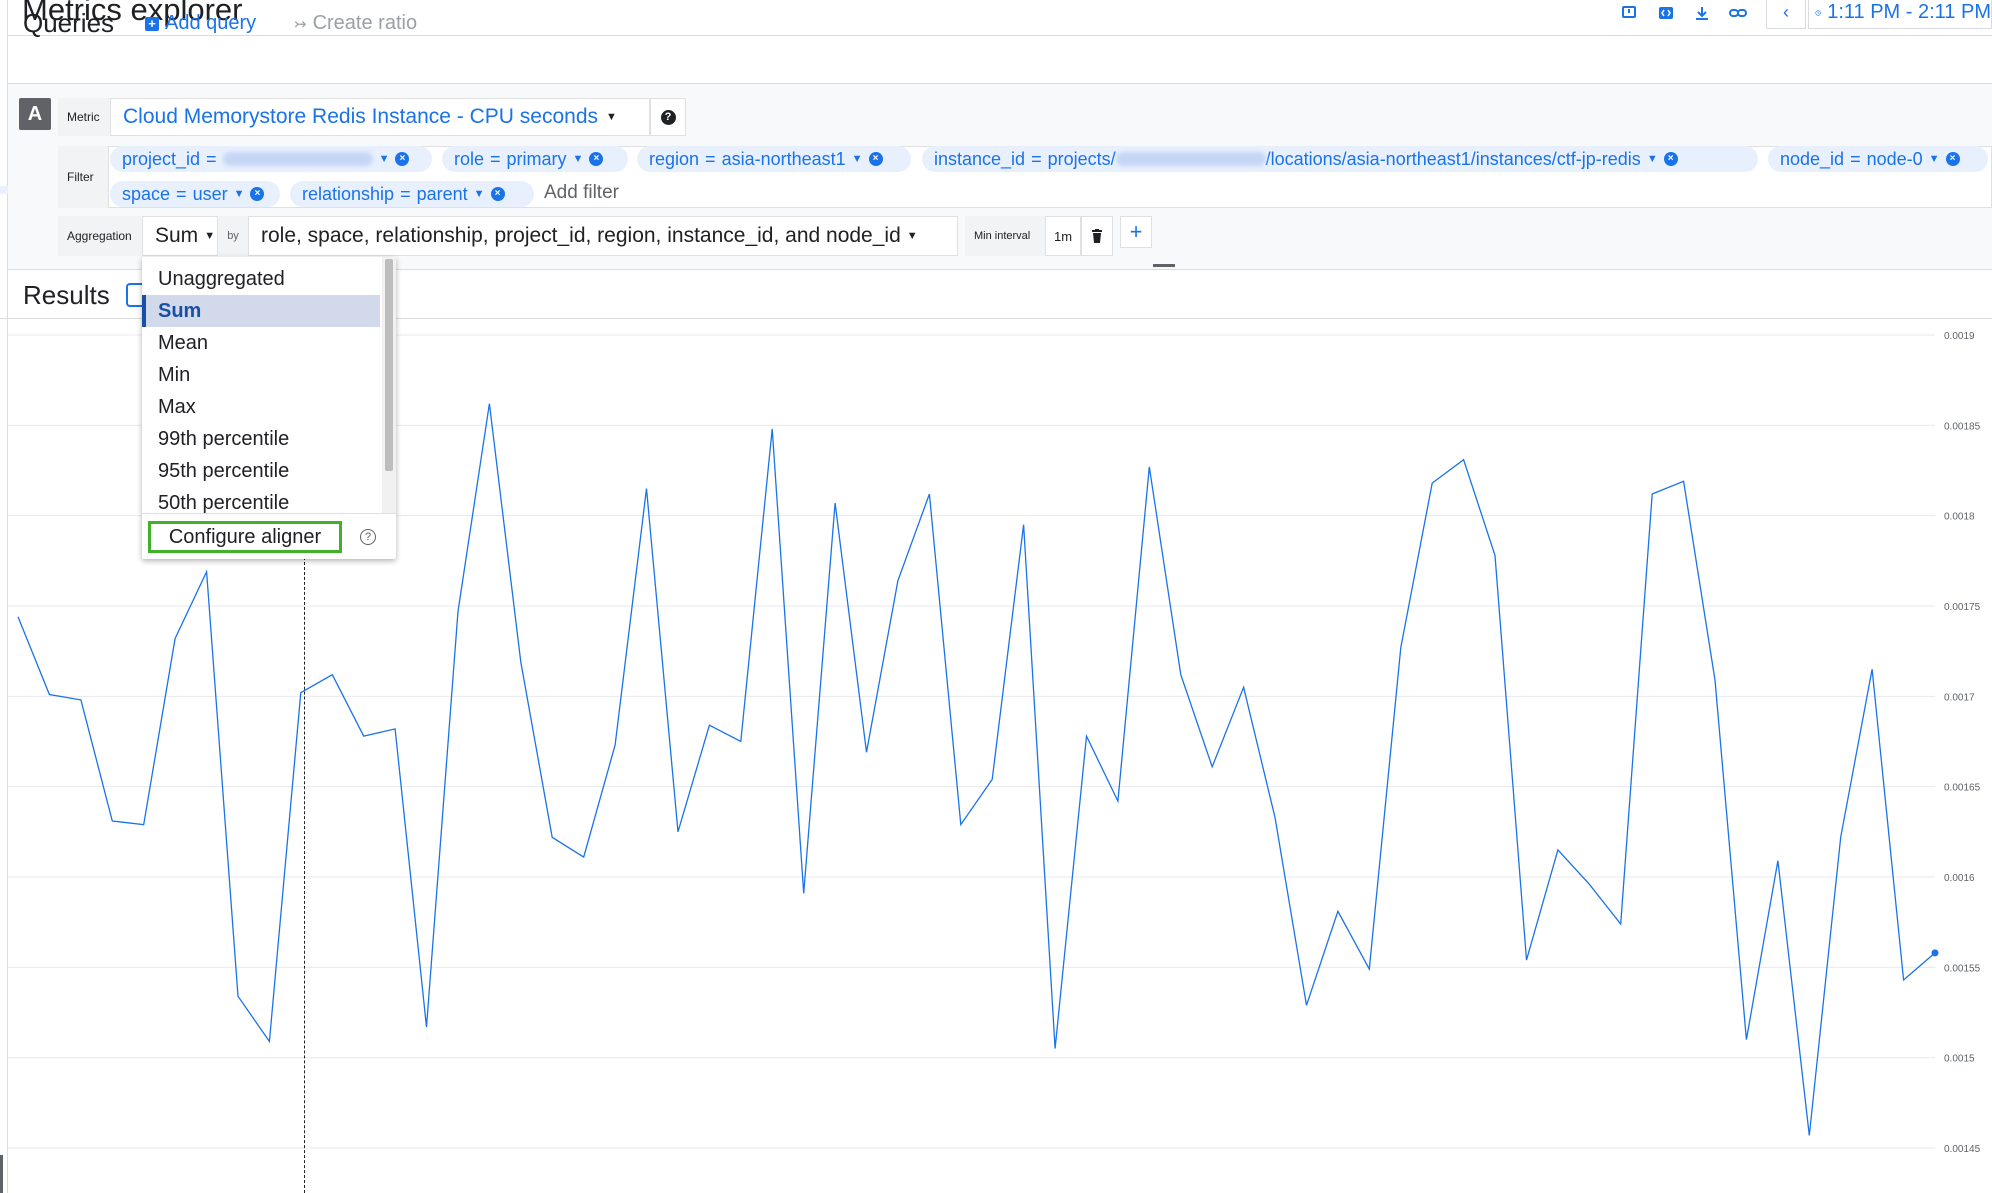  What do you see at coordinates (1962, 1149) in the screenshot?
I see `y-tick-label: 0.00145` at bounding box center [1962, 1149].